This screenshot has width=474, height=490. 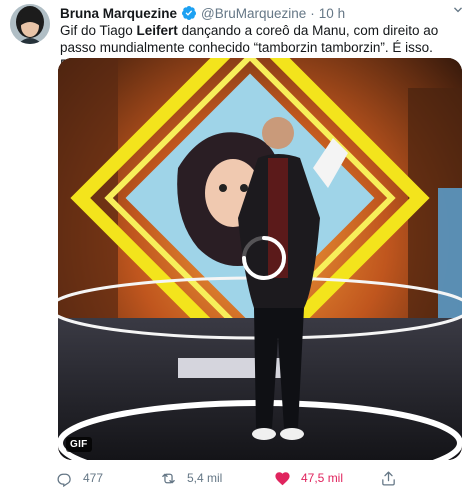 I want to click on timestamp: 10 h, so click(x=332, y=13).